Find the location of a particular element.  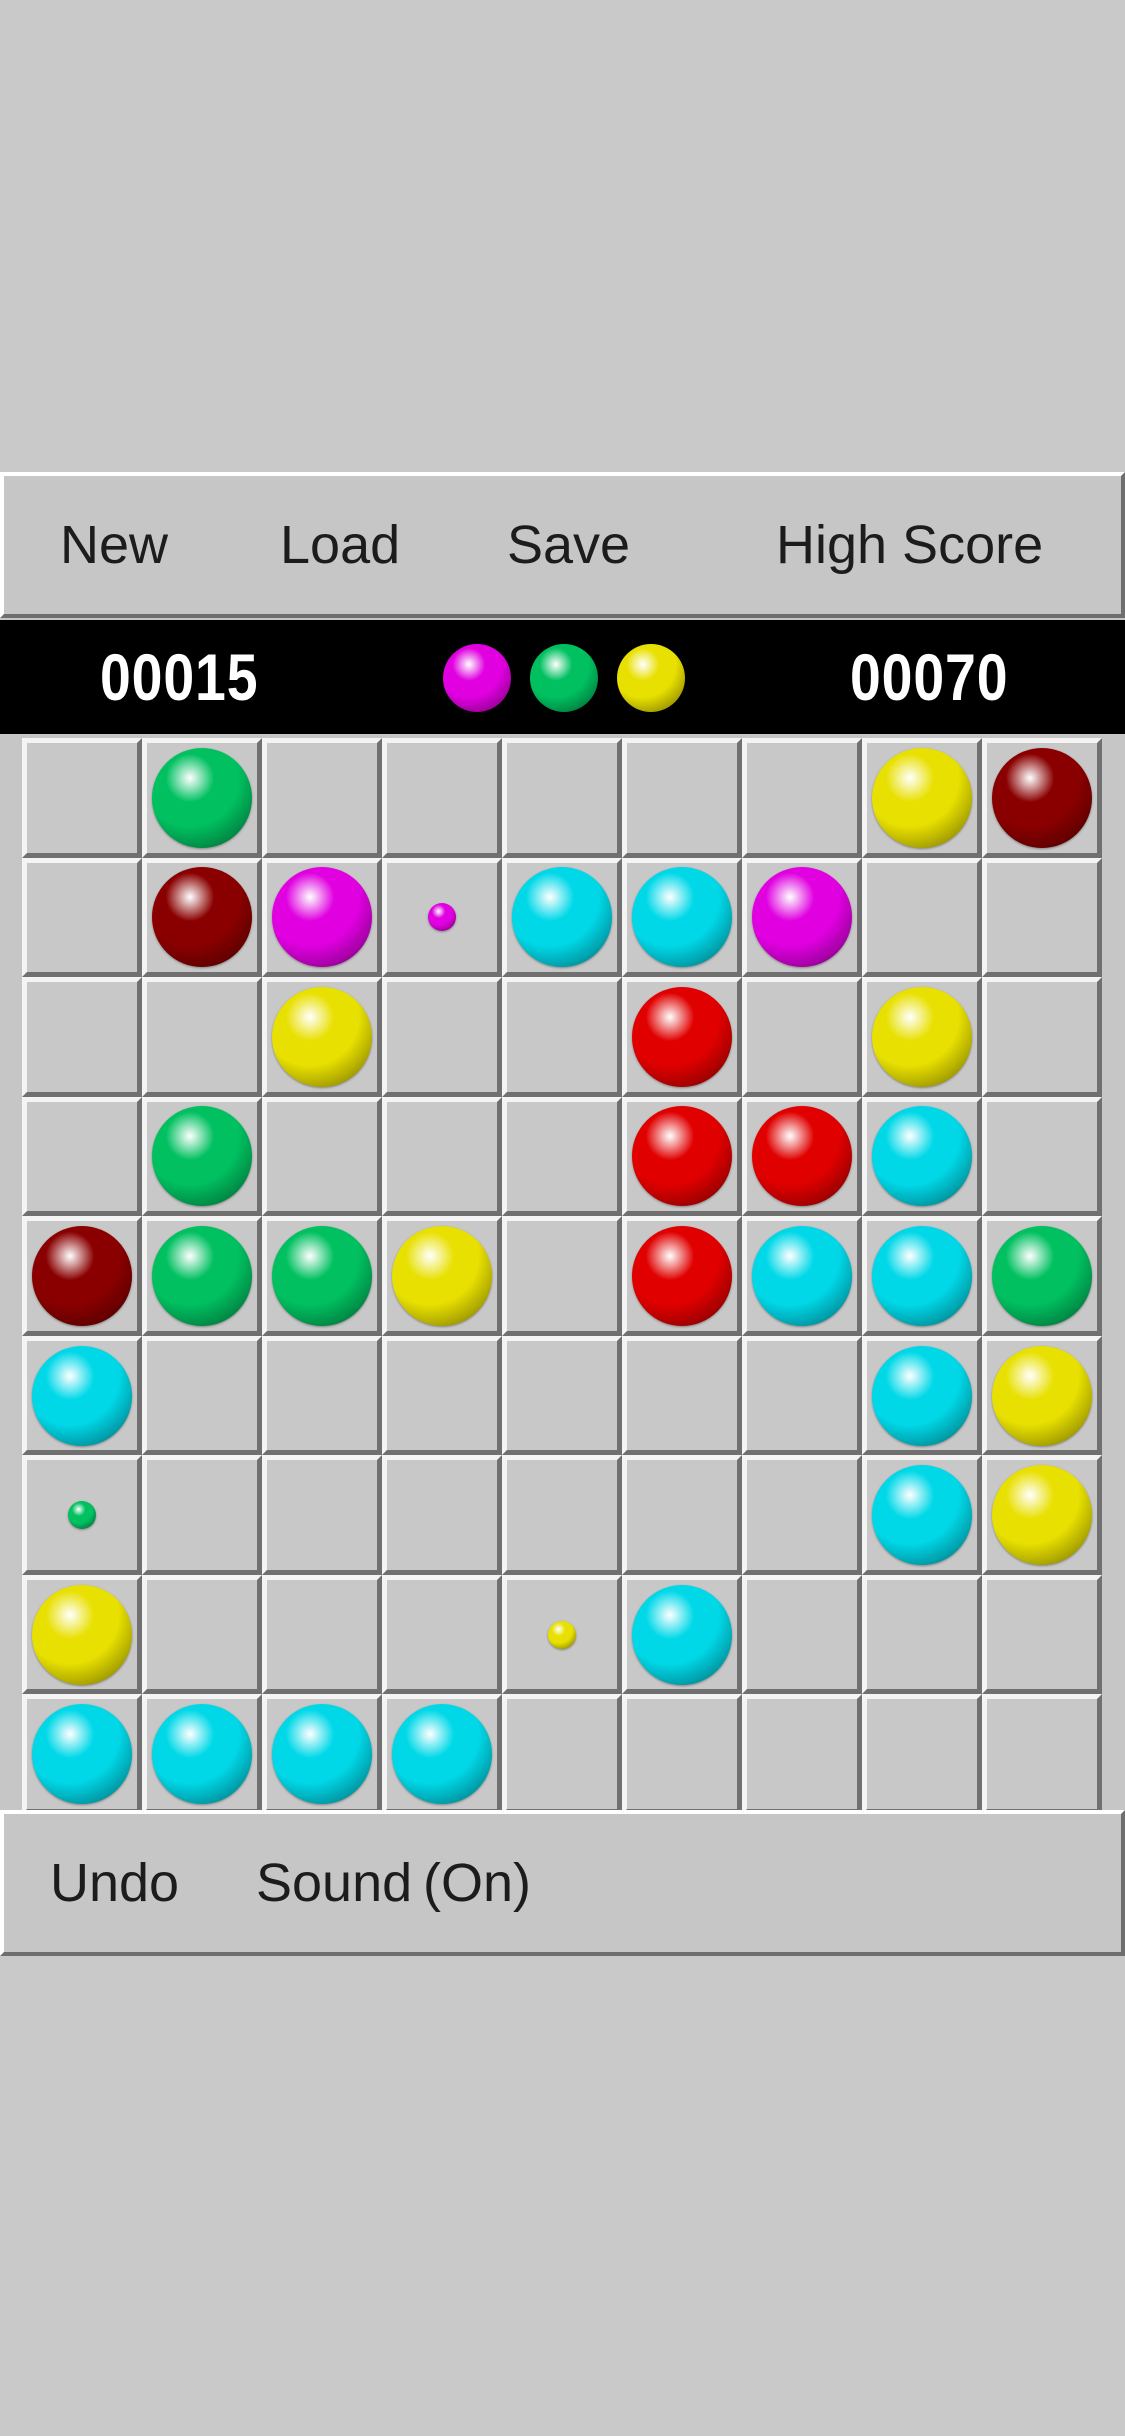

load-button: Load is located at coordinates (340, 545).